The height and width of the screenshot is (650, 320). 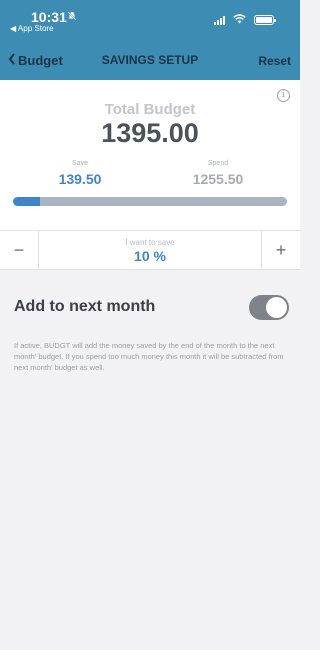 What do you see at coordinates (150, 242) in the screenshot?
I see `stepper-label: I want to save` at bounding box center [150, 242].